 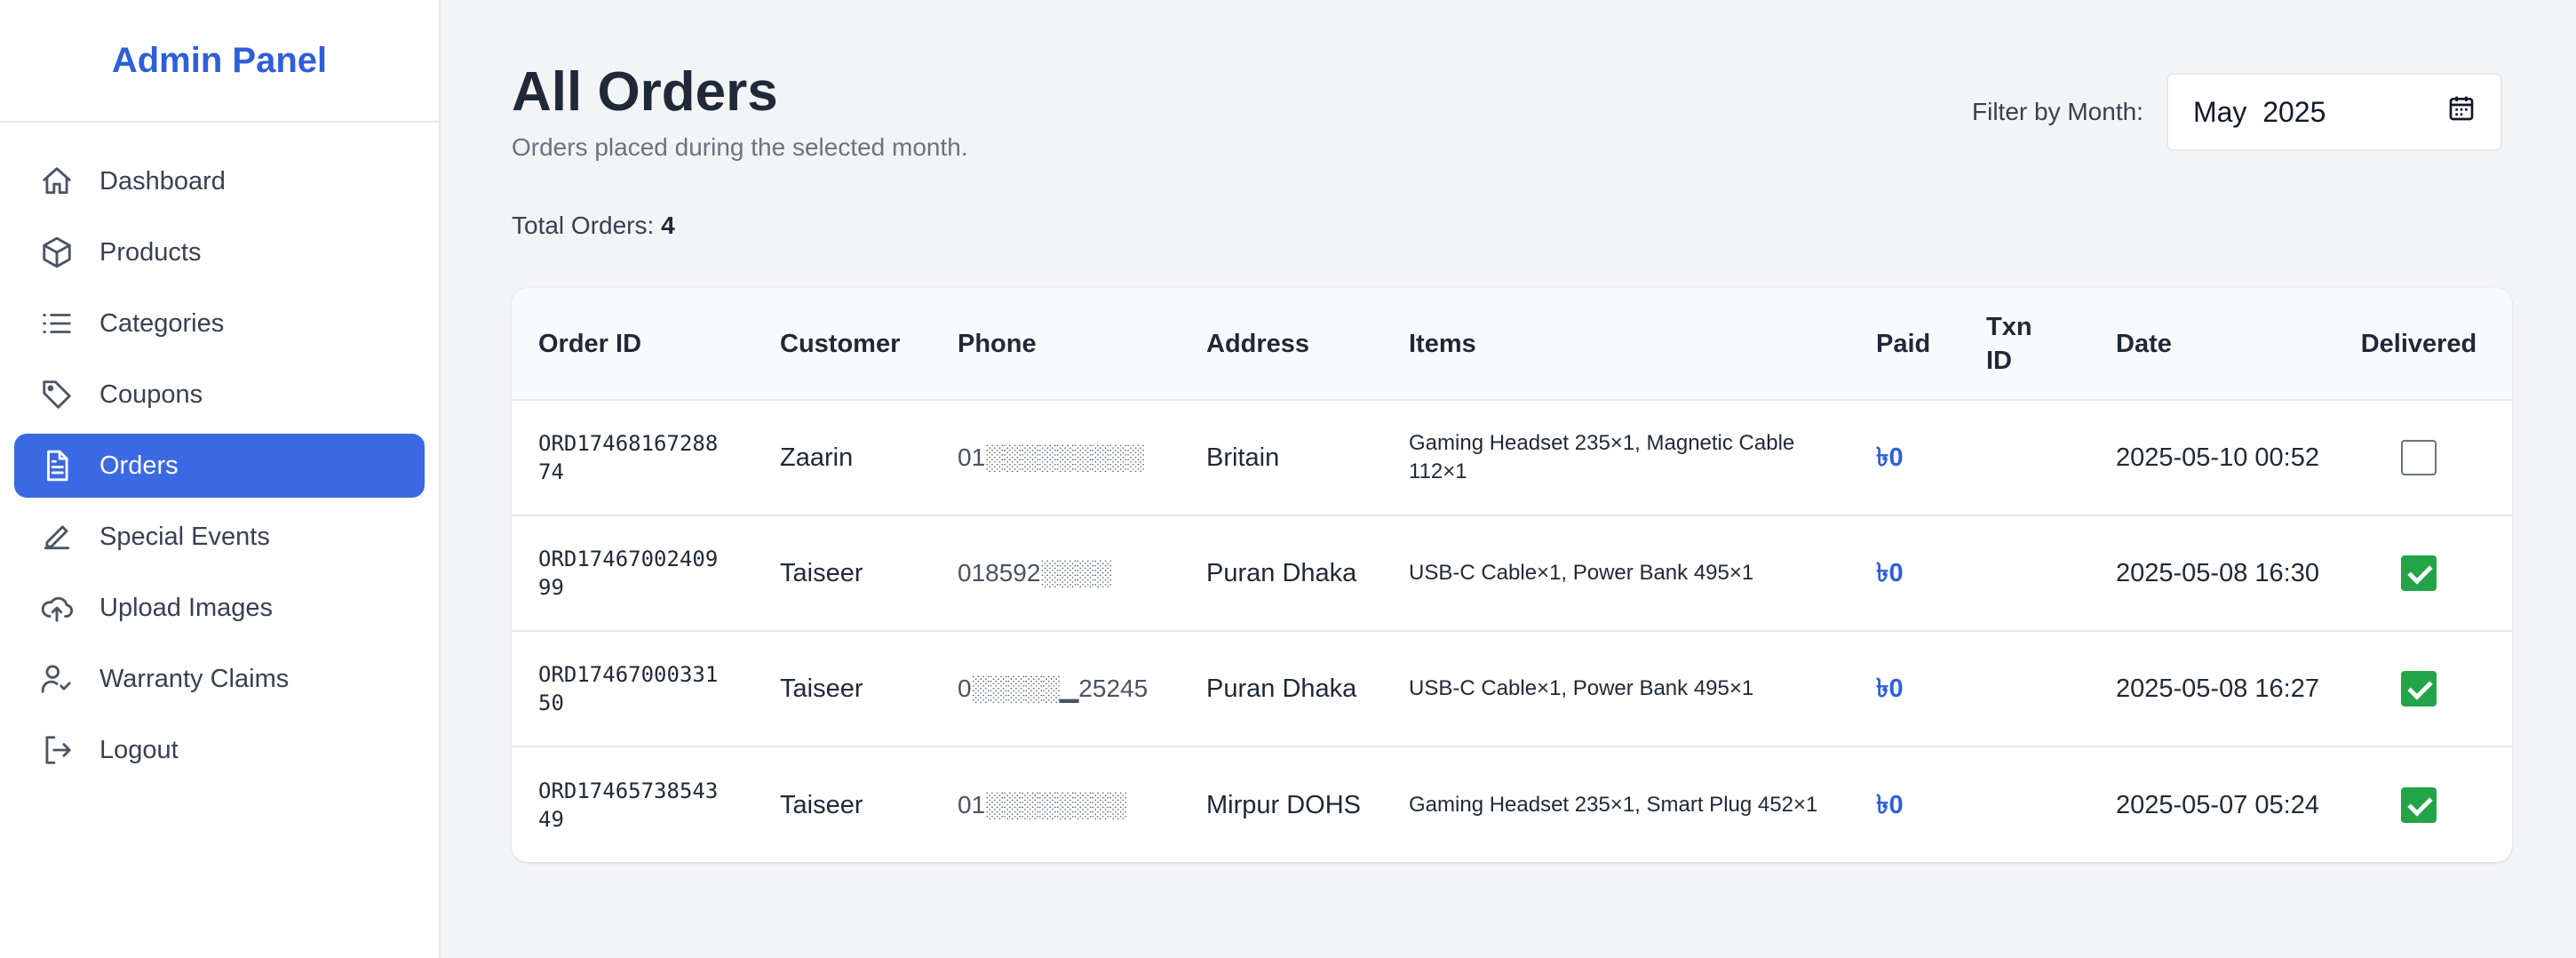 I want to click on filter-label: Filter by Month:, so click(x=2057, y=111).